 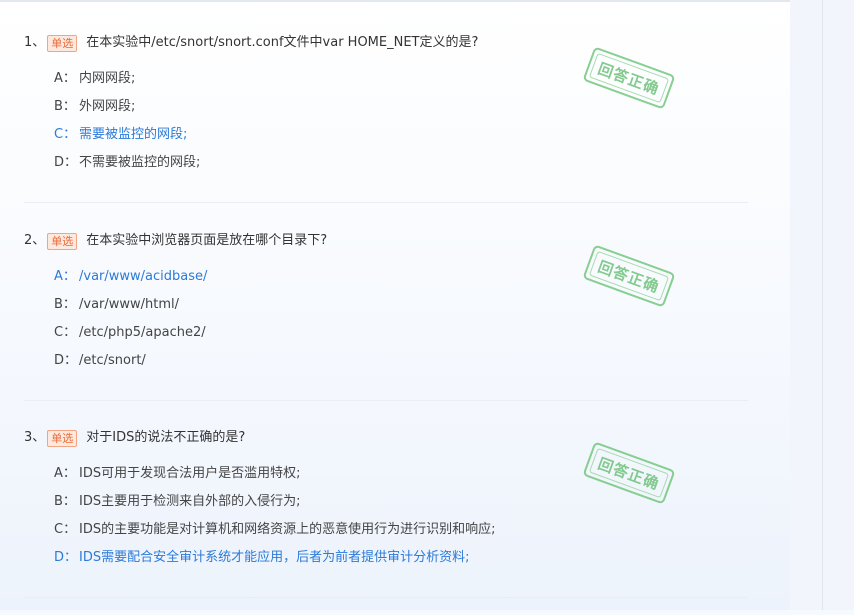 I want to click on option-a: A： IDS可用于发现合法用户是否滥用特权;, so click(x=274, y=474).